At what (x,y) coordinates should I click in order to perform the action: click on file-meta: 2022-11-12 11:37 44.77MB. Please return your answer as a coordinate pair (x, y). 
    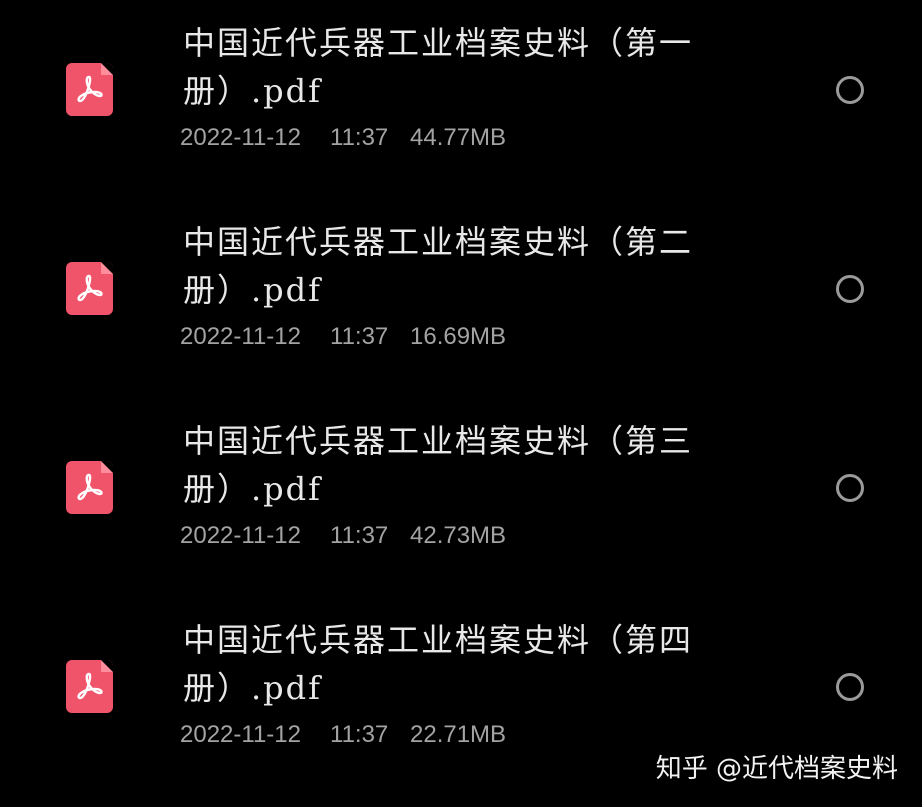
    Looking at the image, I should click on (343, 138).